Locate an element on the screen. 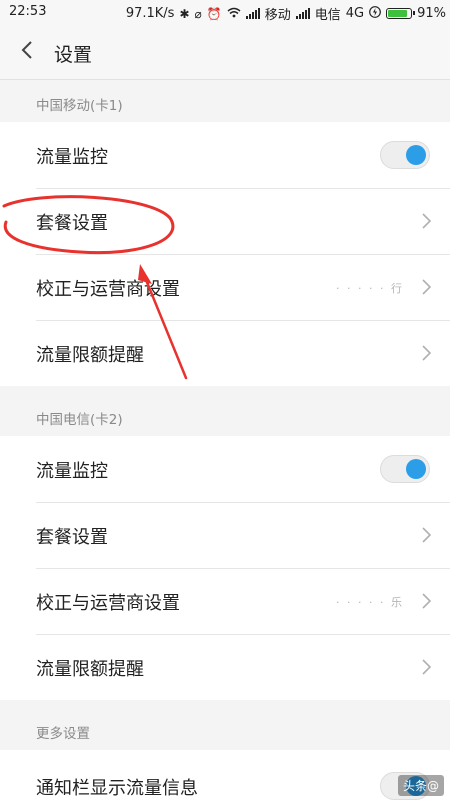 The image size is (450, 800). row-limit-alert-sim1: 流量限额提醒 is located at coordinates (225, 353).